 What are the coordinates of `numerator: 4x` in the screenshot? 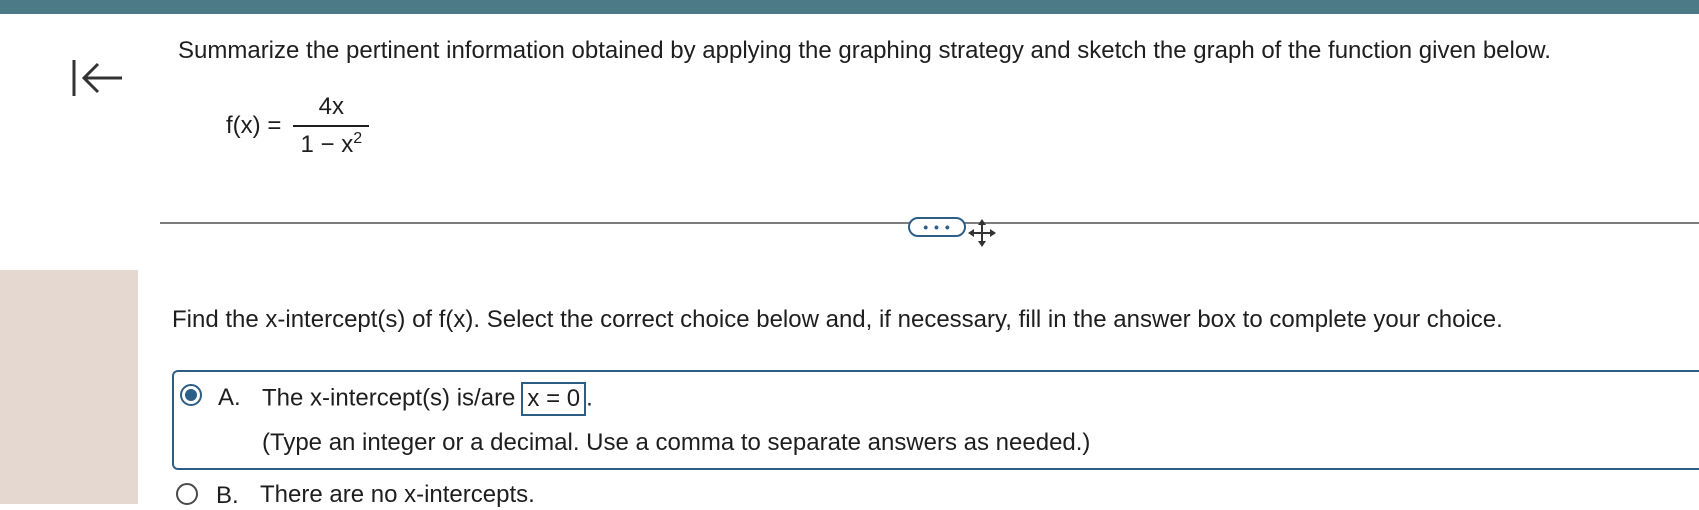 It's located at (331, 106).